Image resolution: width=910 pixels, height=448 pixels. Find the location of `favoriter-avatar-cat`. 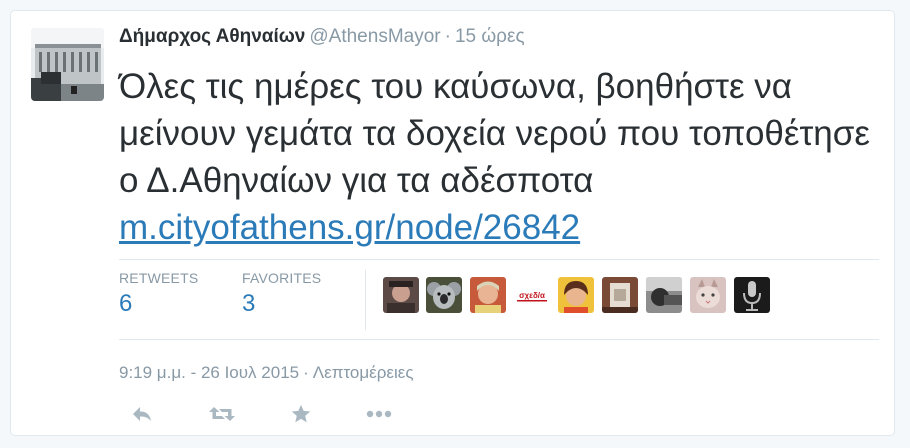

favoriter-avatar-cat is located at coordinates (708, 295).